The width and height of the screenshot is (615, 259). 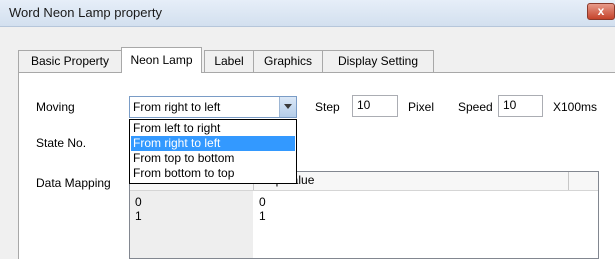 I want to click on table-cell-state: 0, so click(x=138, y=202).